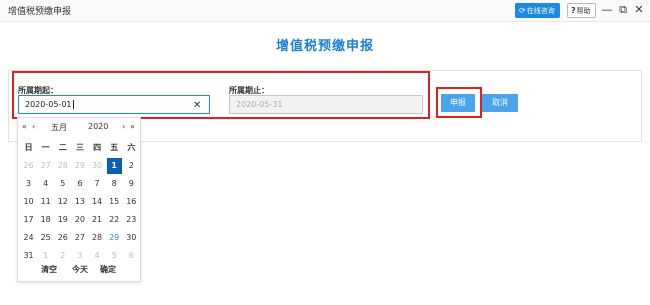 The image size is (650, 305). I want to click on calendar-week-row: 31 1 2 3 4 5 6, so click(80, 256).